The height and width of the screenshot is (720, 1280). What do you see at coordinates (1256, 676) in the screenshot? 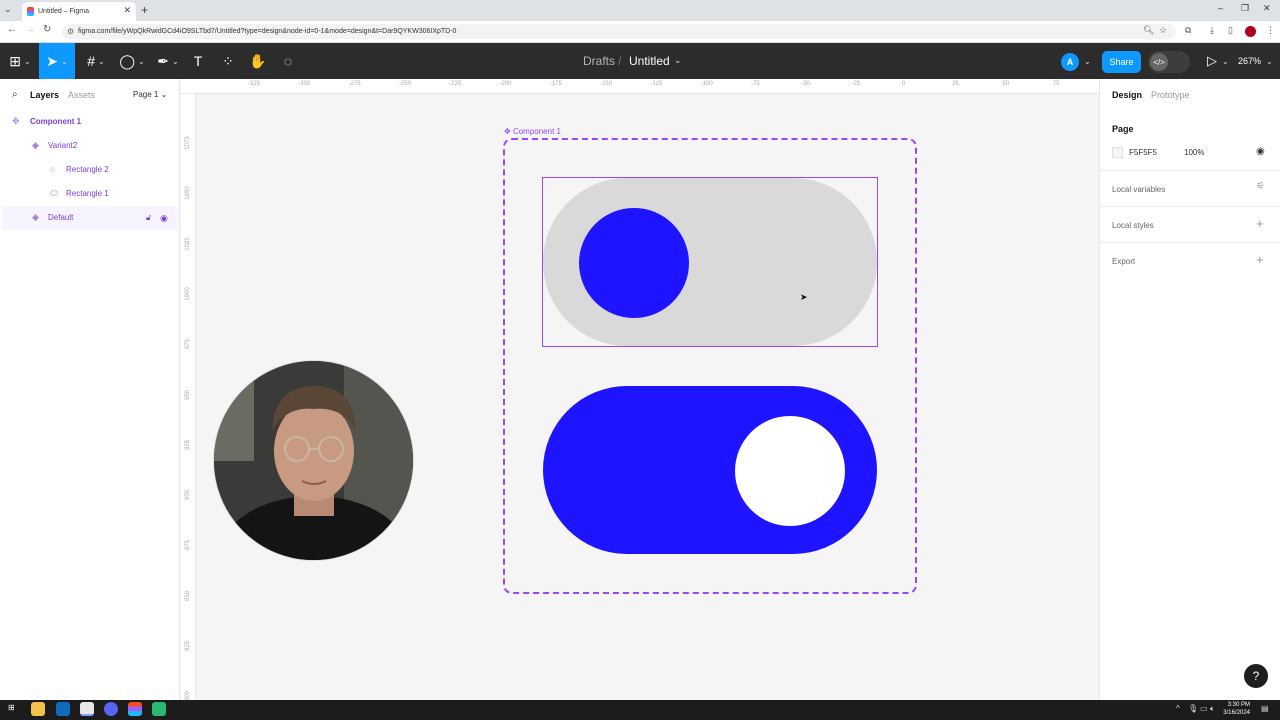
I see `help-button: ?` at bounding box center [1256, 676].